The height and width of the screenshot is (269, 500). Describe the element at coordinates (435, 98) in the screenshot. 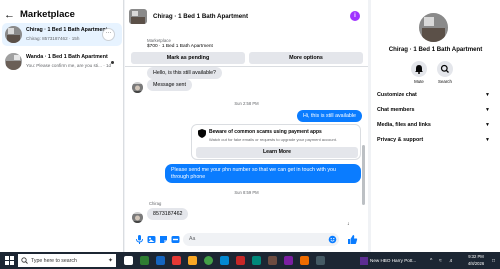

I see `customize-chat-item: Customize chat ▼` at that location.